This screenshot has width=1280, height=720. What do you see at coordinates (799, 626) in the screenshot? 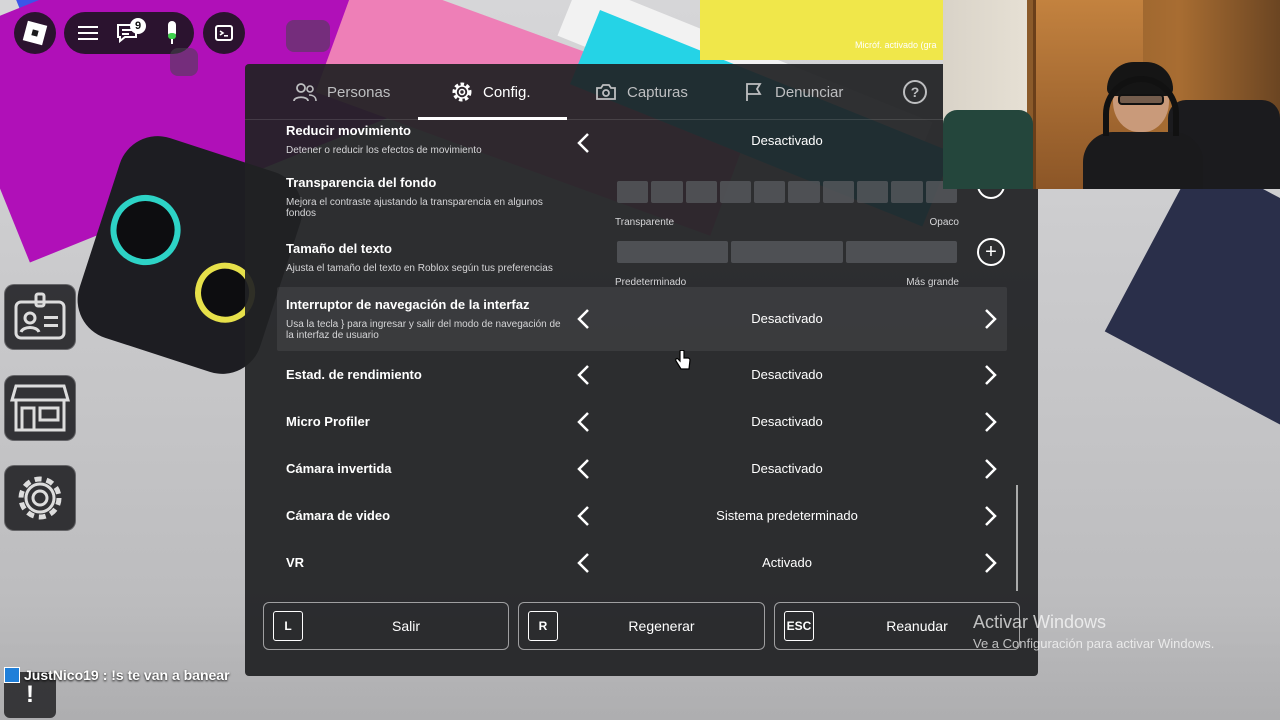
I see `key-hint: ESC` at bounding box center [799, 626].